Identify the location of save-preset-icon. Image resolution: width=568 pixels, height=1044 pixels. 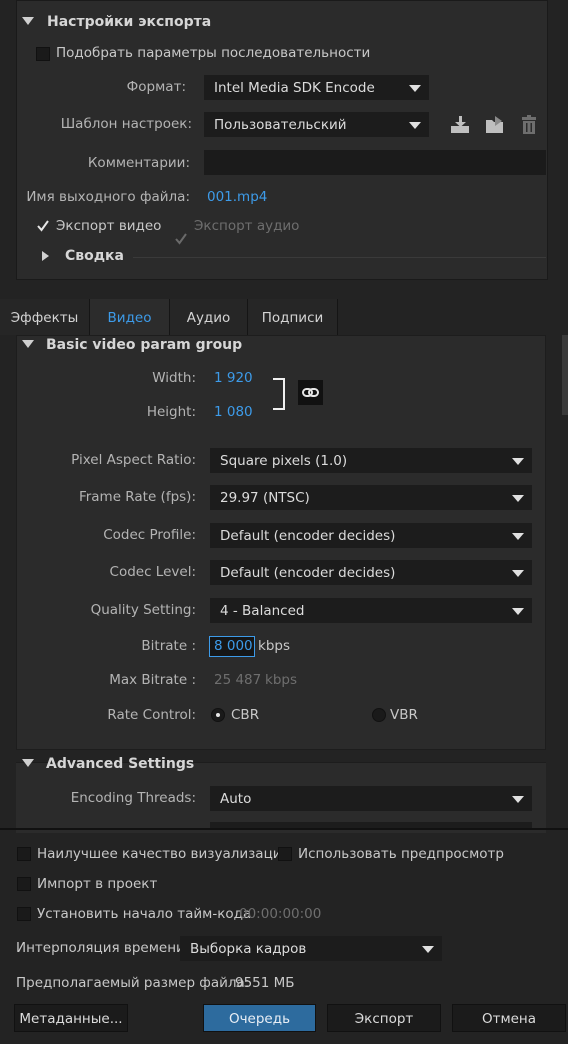
(460, 125).